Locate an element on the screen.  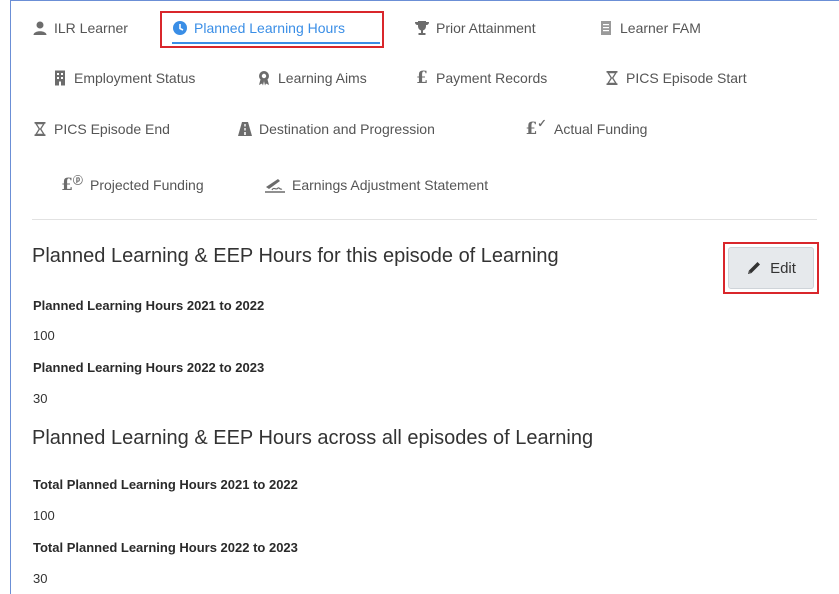
tab-label: Employment Status is located at coordinates (135, 78).